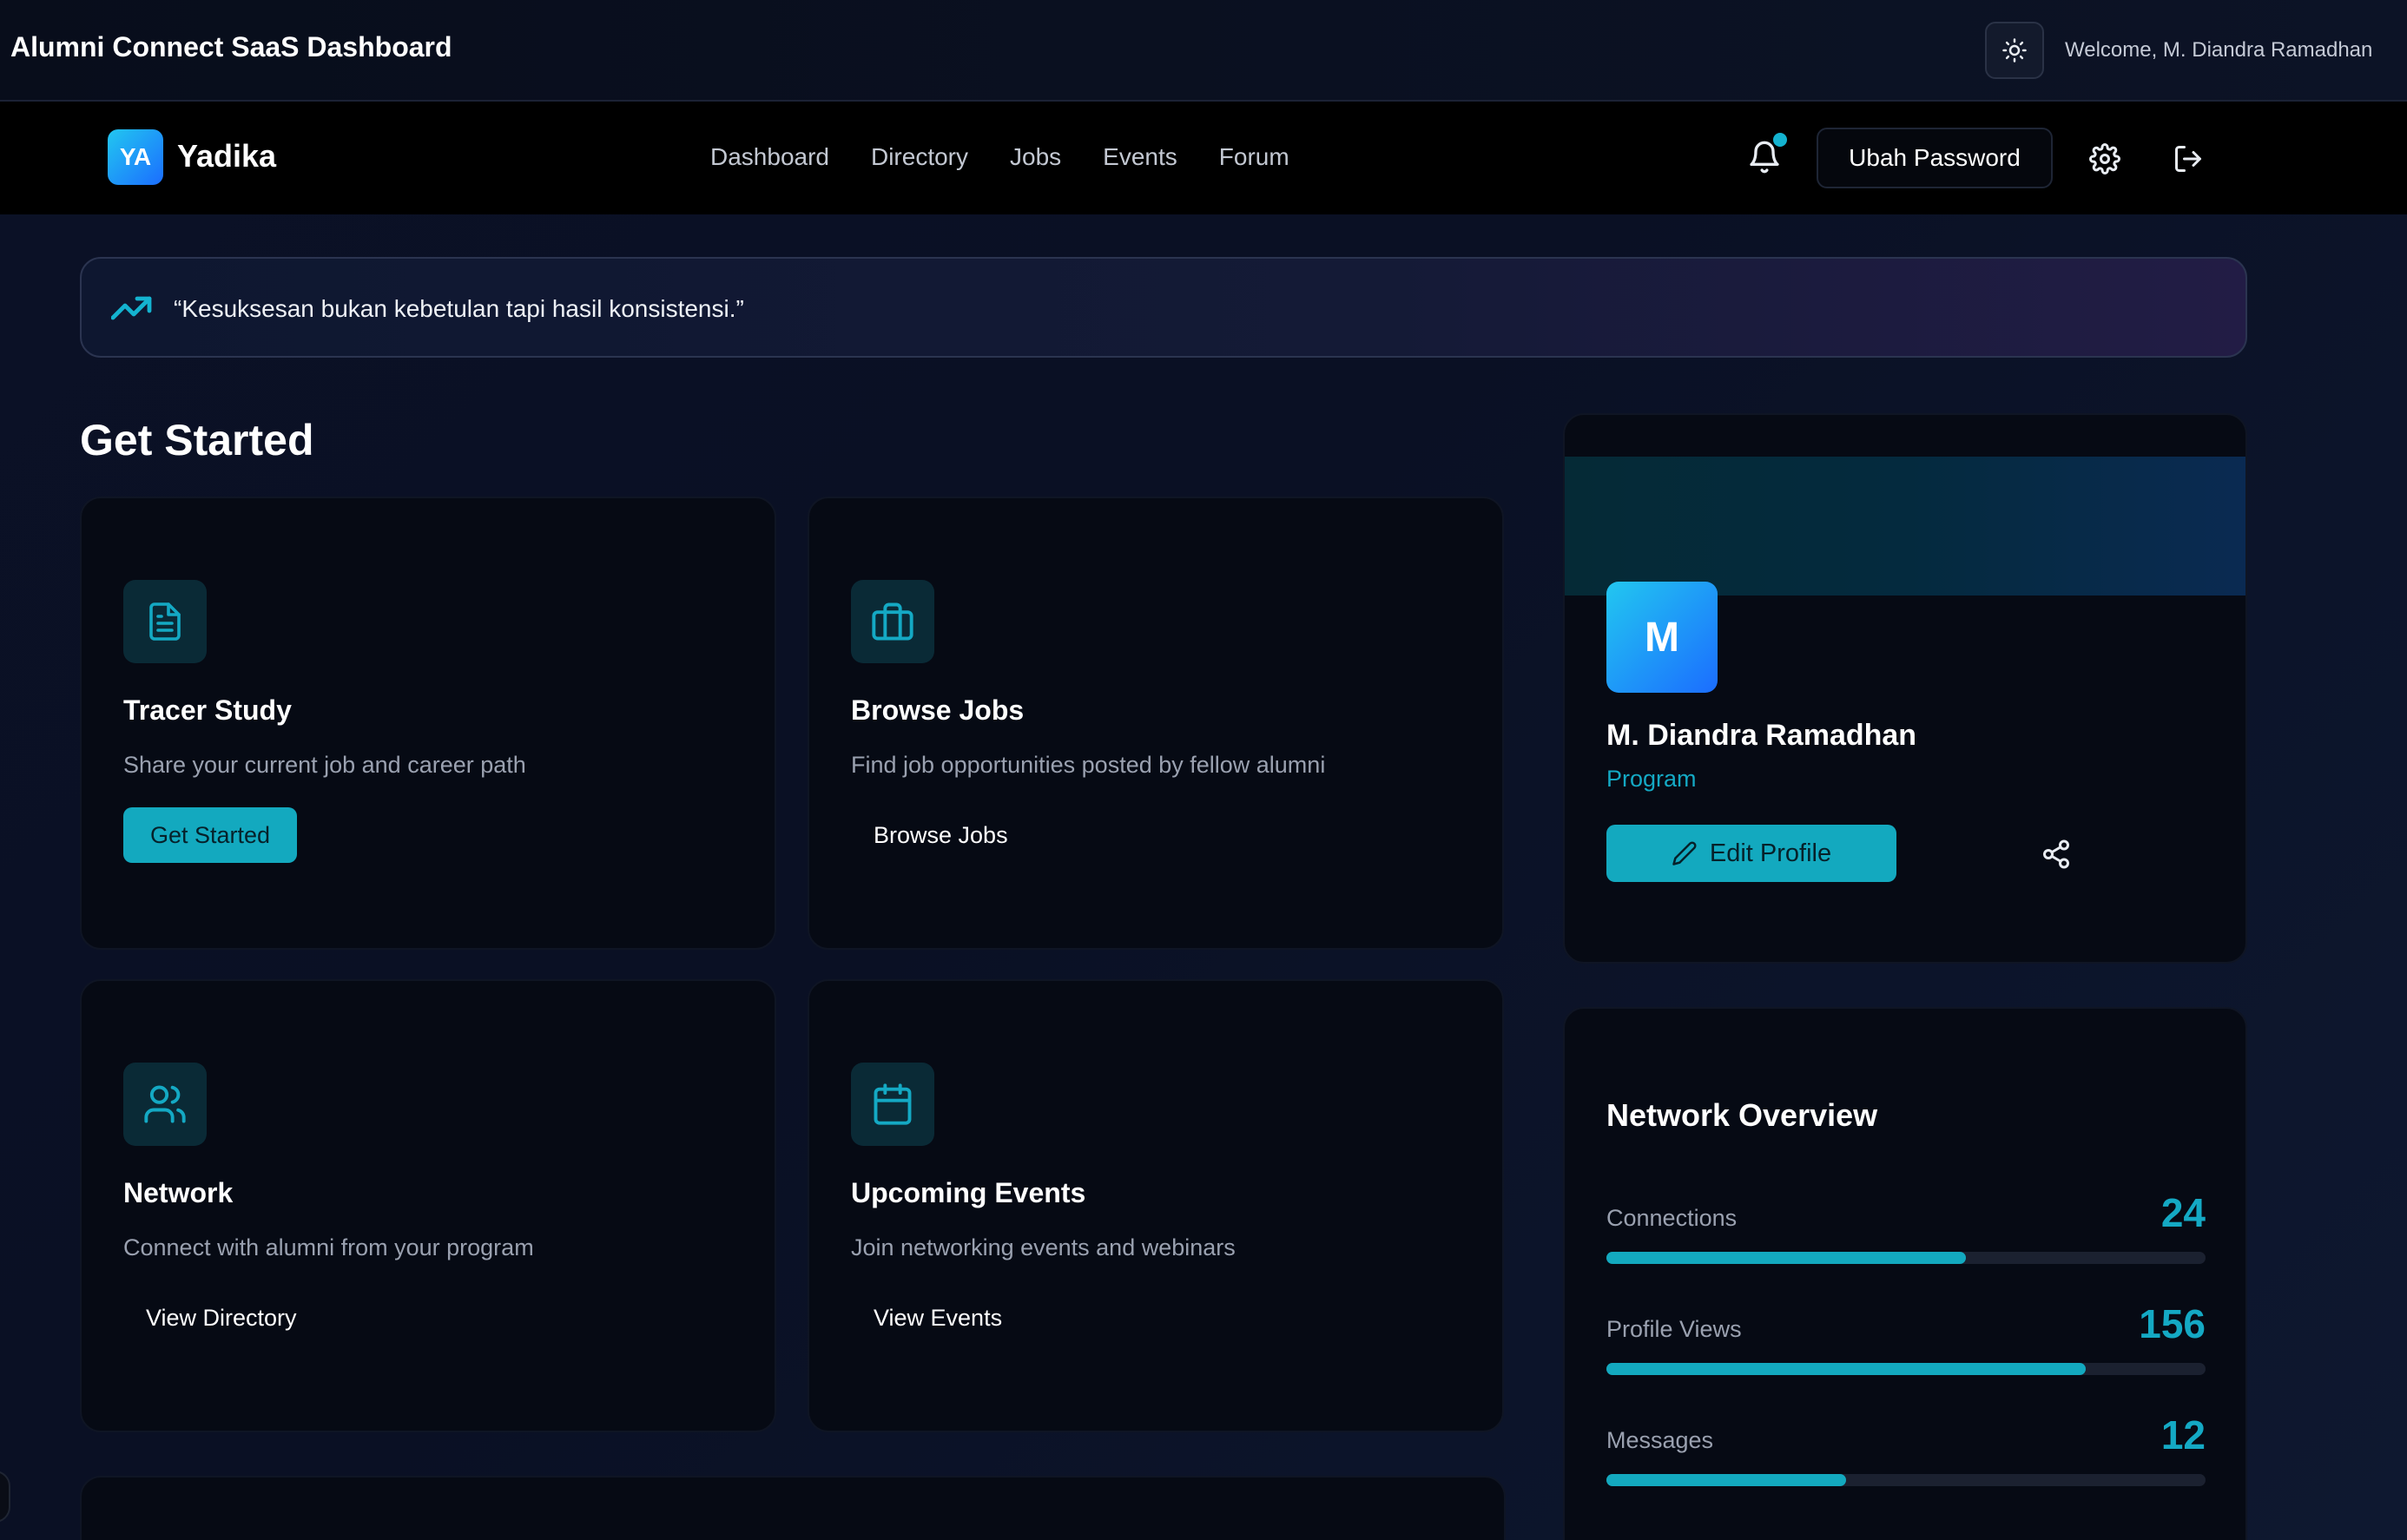  Describe the element at coordinates (328, 1247) in the screenshot. I see `card-description: Connect with alumni from your program` at that location.